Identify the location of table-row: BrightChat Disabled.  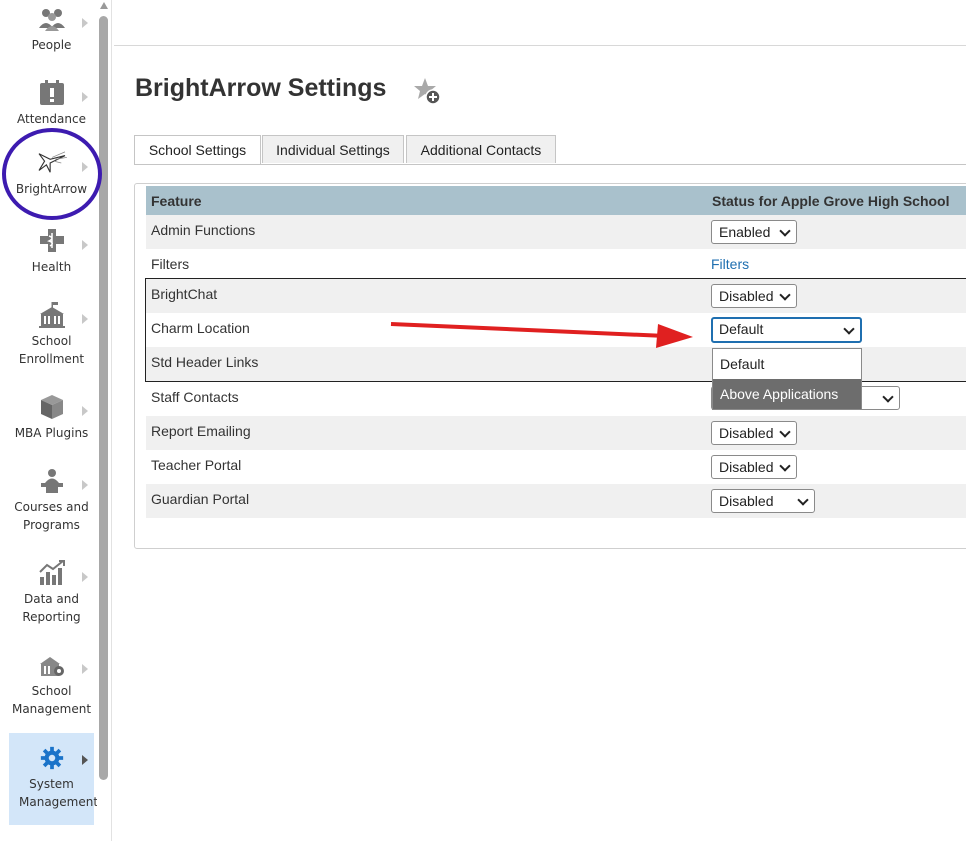
(556, 296).